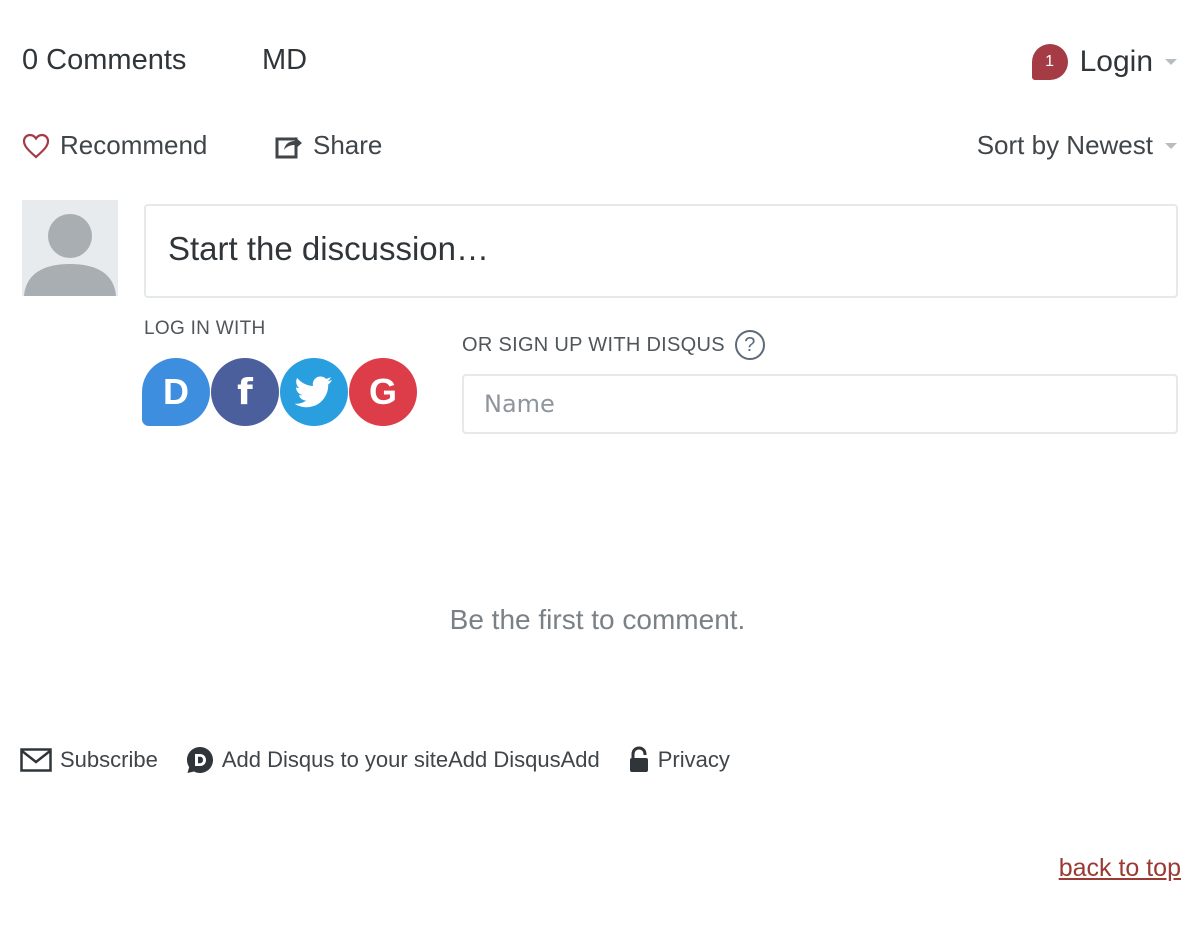  I want to click on privacy-link: Privacy, so click(679, 760).